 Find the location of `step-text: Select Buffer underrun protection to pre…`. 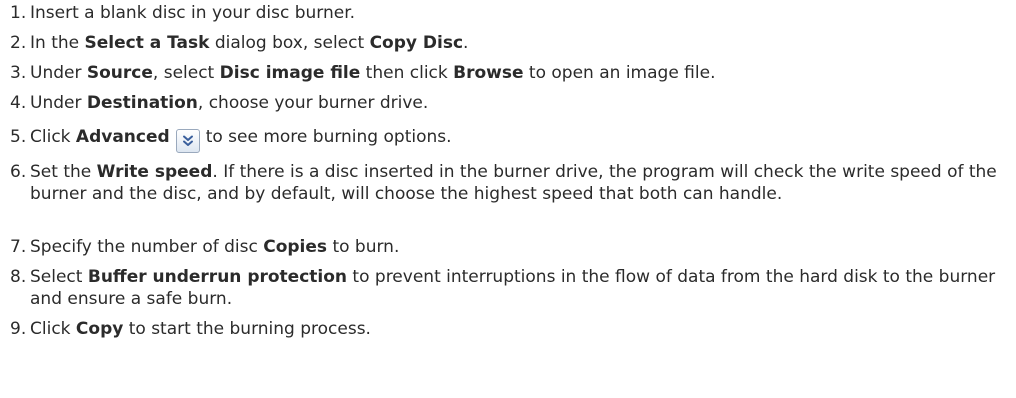

step-text: Select Buffer underrun protection to pre… is located at coordinates (513, 288).